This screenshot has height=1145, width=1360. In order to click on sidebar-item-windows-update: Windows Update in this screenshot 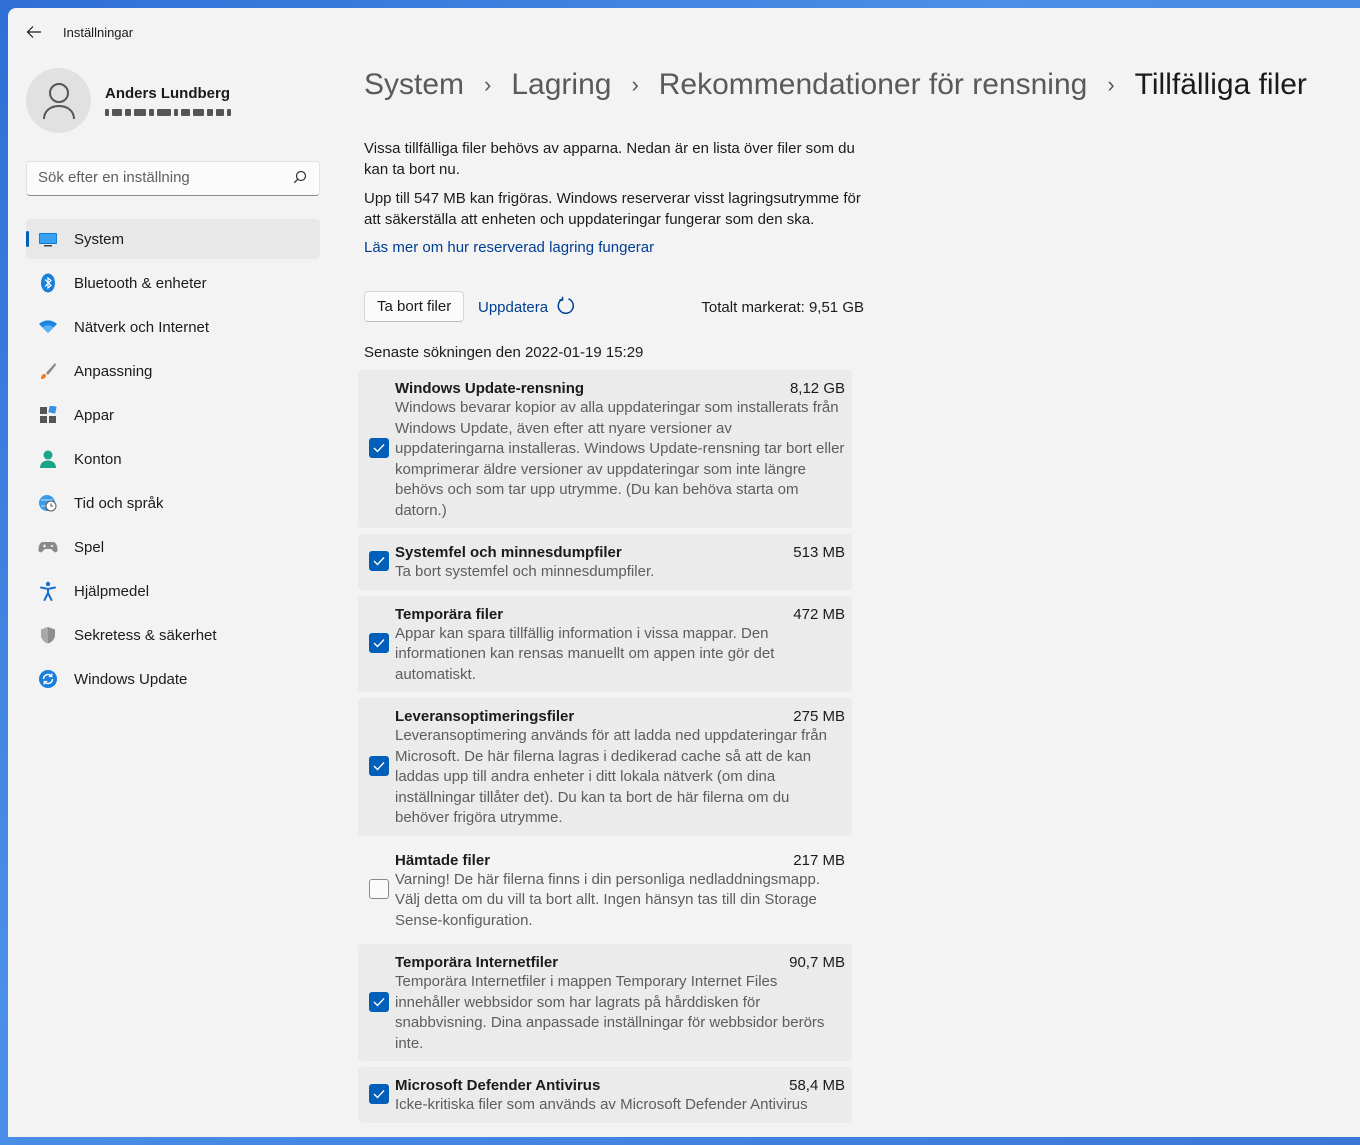, I will do `click(173, 679)`.